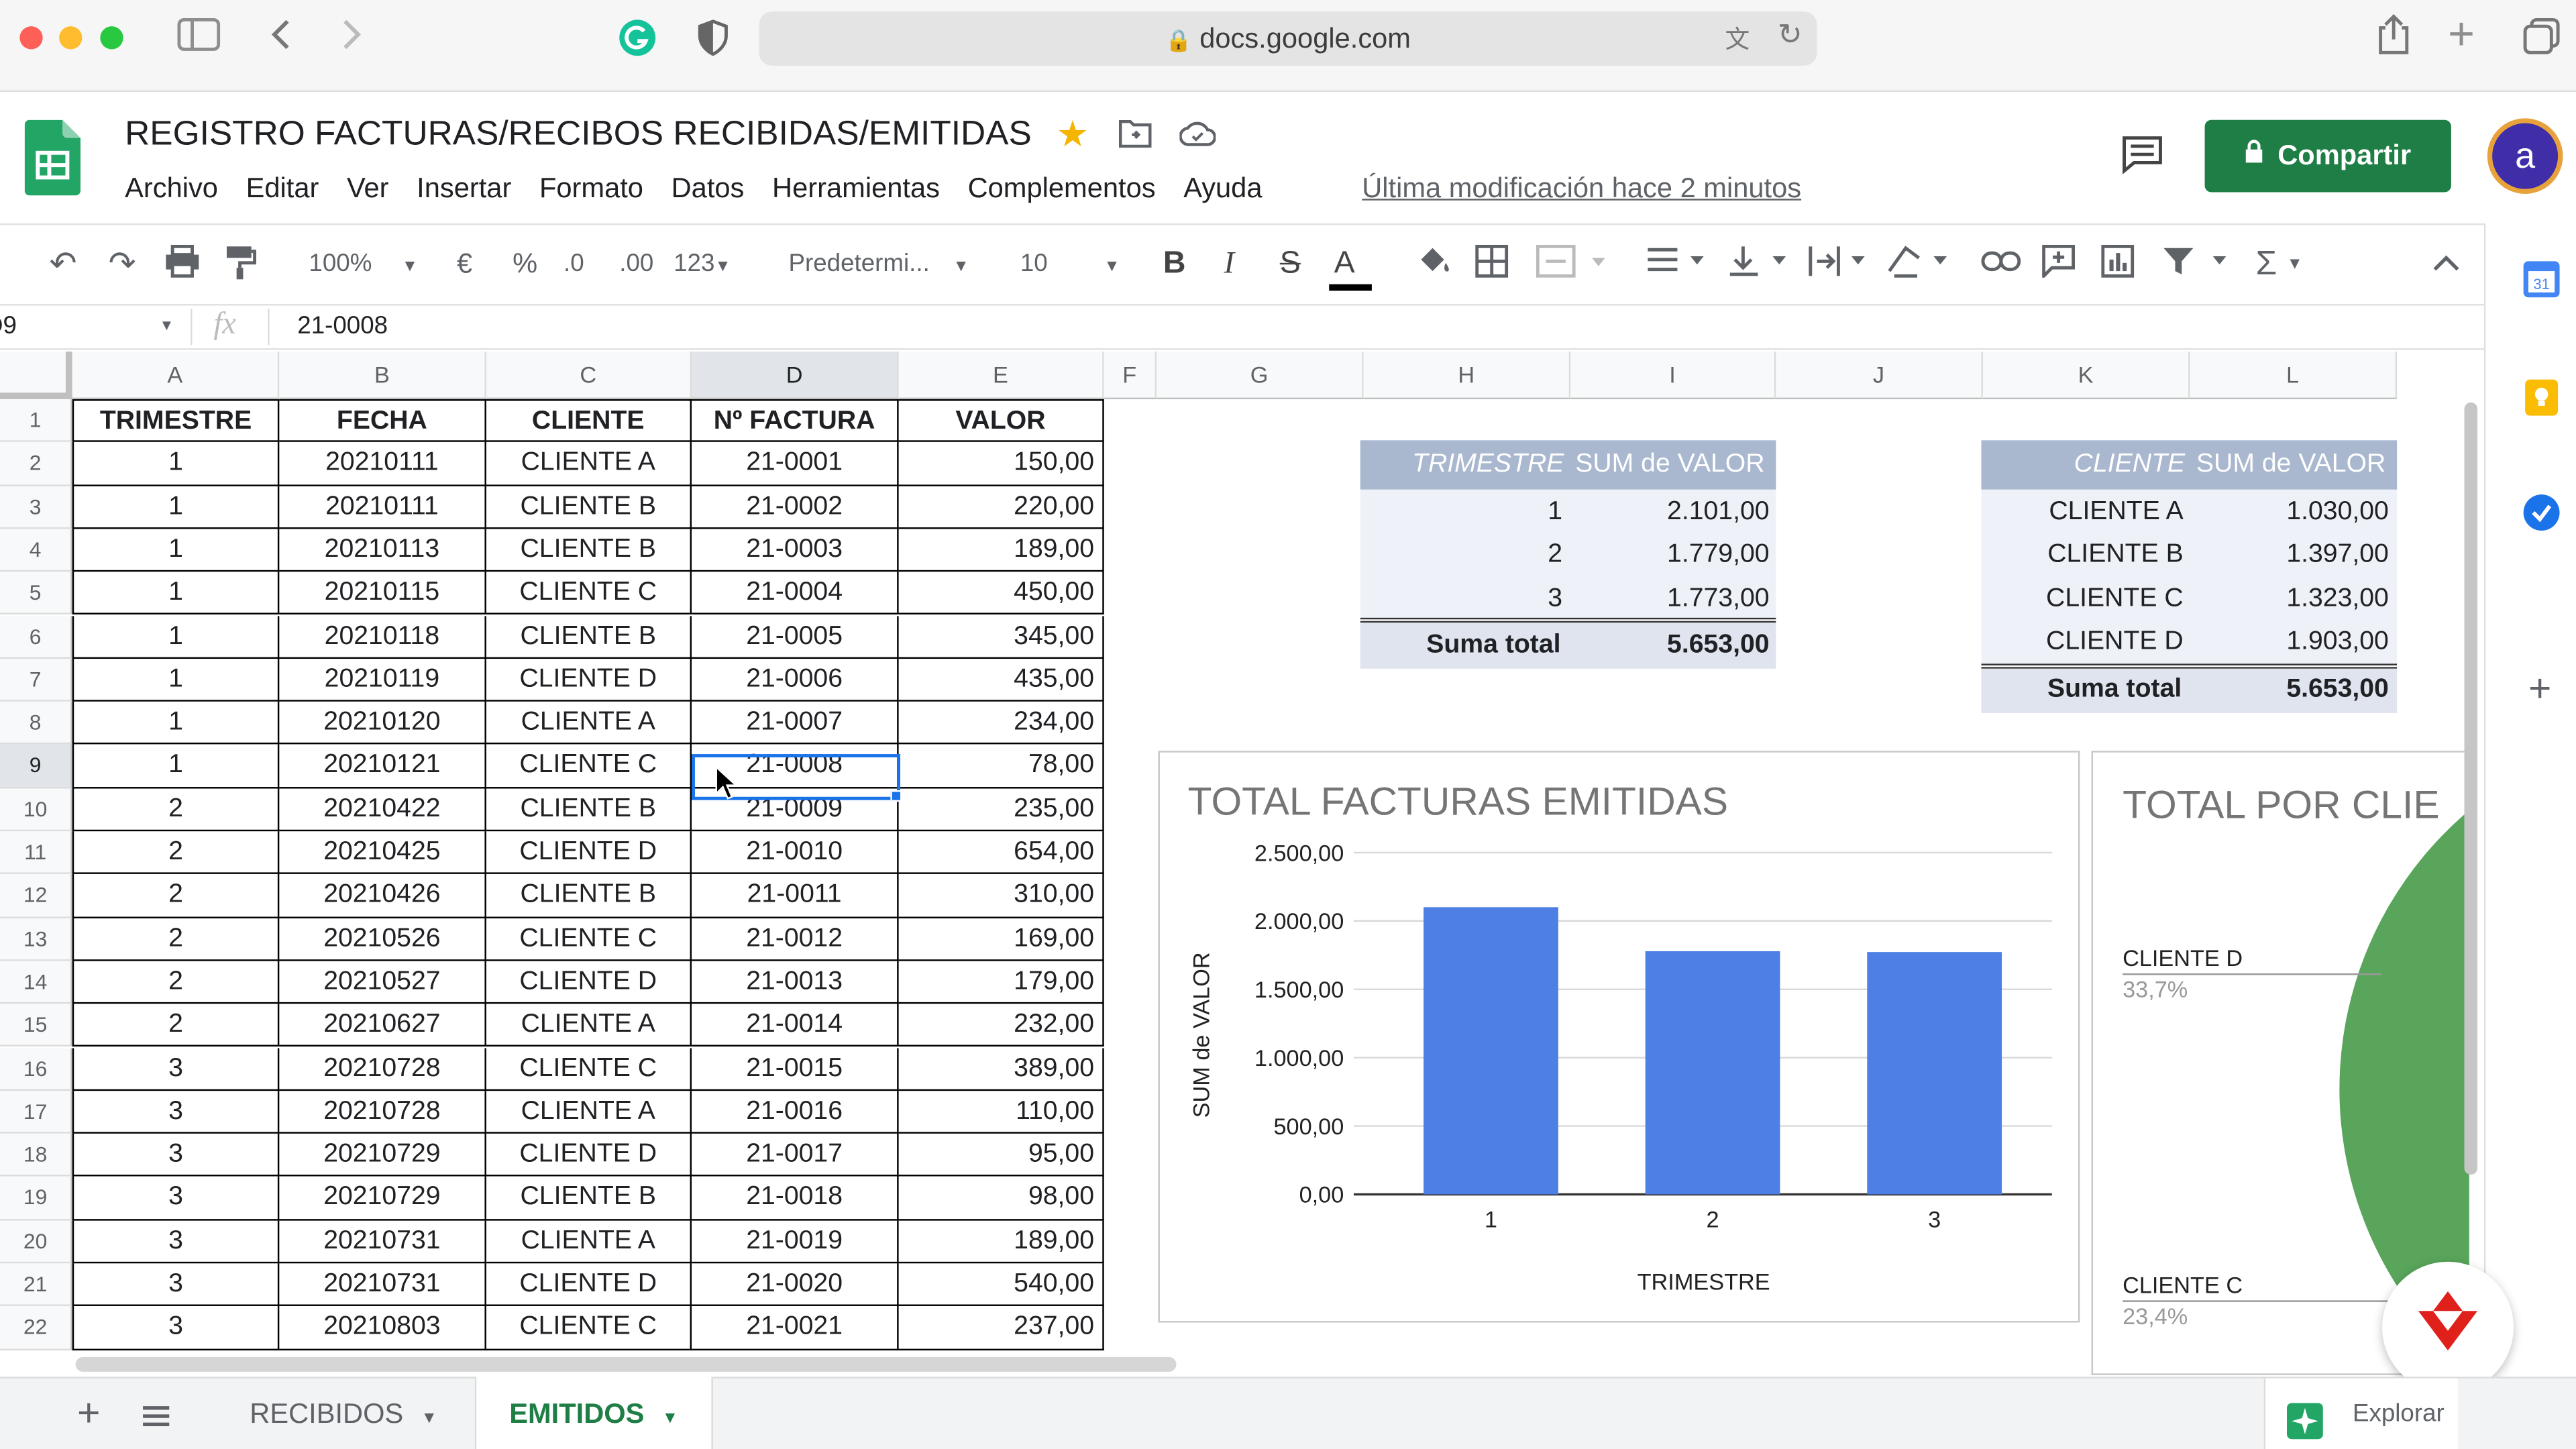 The width and height of the screenshot is (2576, 1449). I want to click on row-header: 19, so click(36, 1198).